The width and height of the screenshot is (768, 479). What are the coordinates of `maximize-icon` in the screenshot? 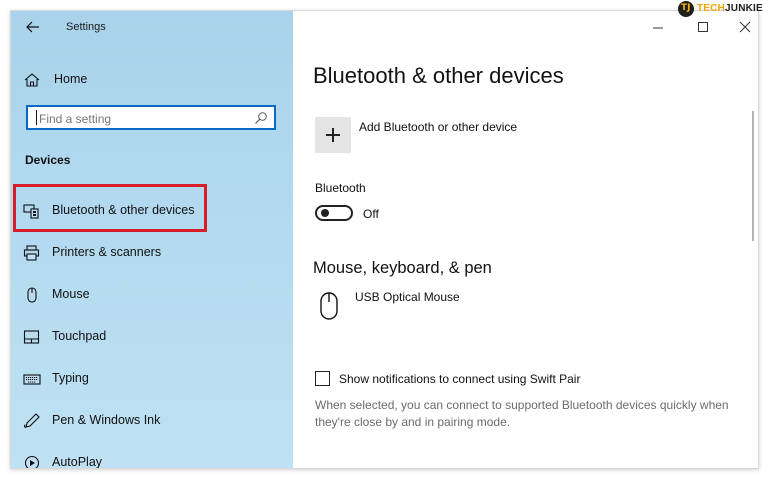 It's located at (703, 27).